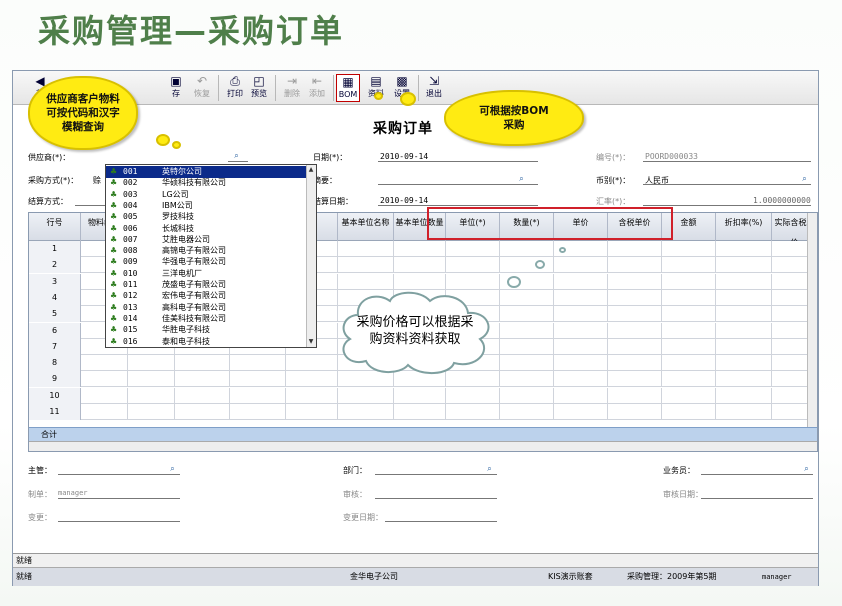  I want to click on delete-row-button: ⇥ 删除, so click(292, 88).